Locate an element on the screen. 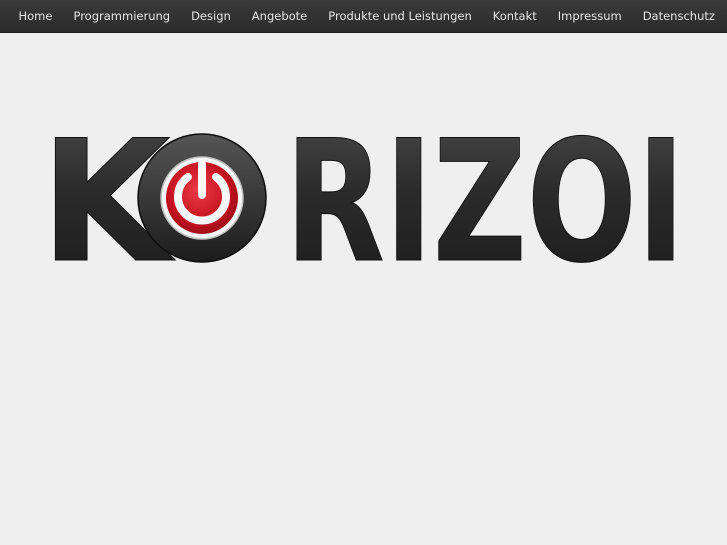 The width and height of the screenshot is (727, 545). nav-item-impressum: Impressum is located at coordinates (589, 16).